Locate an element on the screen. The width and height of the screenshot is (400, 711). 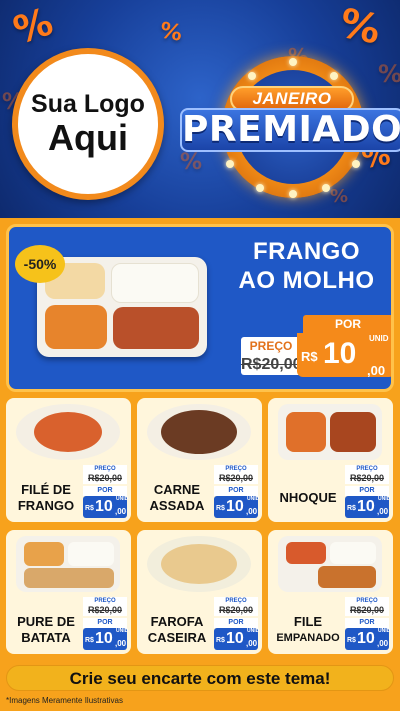
new-price-box: R$ 10 UNID ,00 is located at coordinates (344, 355).